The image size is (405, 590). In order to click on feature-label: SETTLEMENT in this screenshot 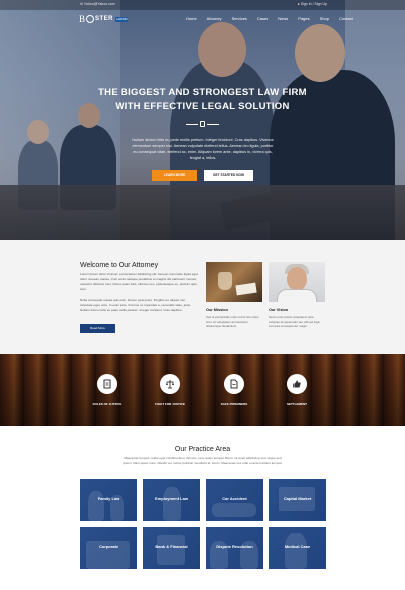, I will do `click(297, 404)`.